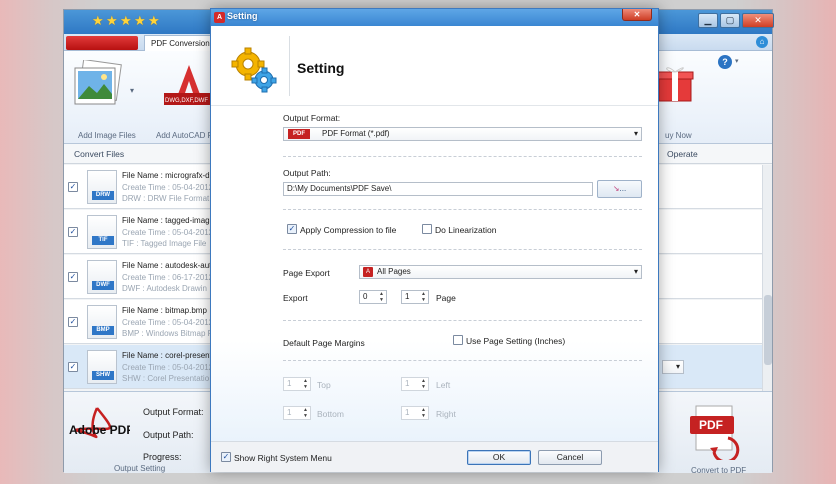 This screenshot has width=836, height=484. What do you see at coordinates (103, 195) in the screenshot?
I see `file-type-tag: DRW` at bounding box center [103, 195].